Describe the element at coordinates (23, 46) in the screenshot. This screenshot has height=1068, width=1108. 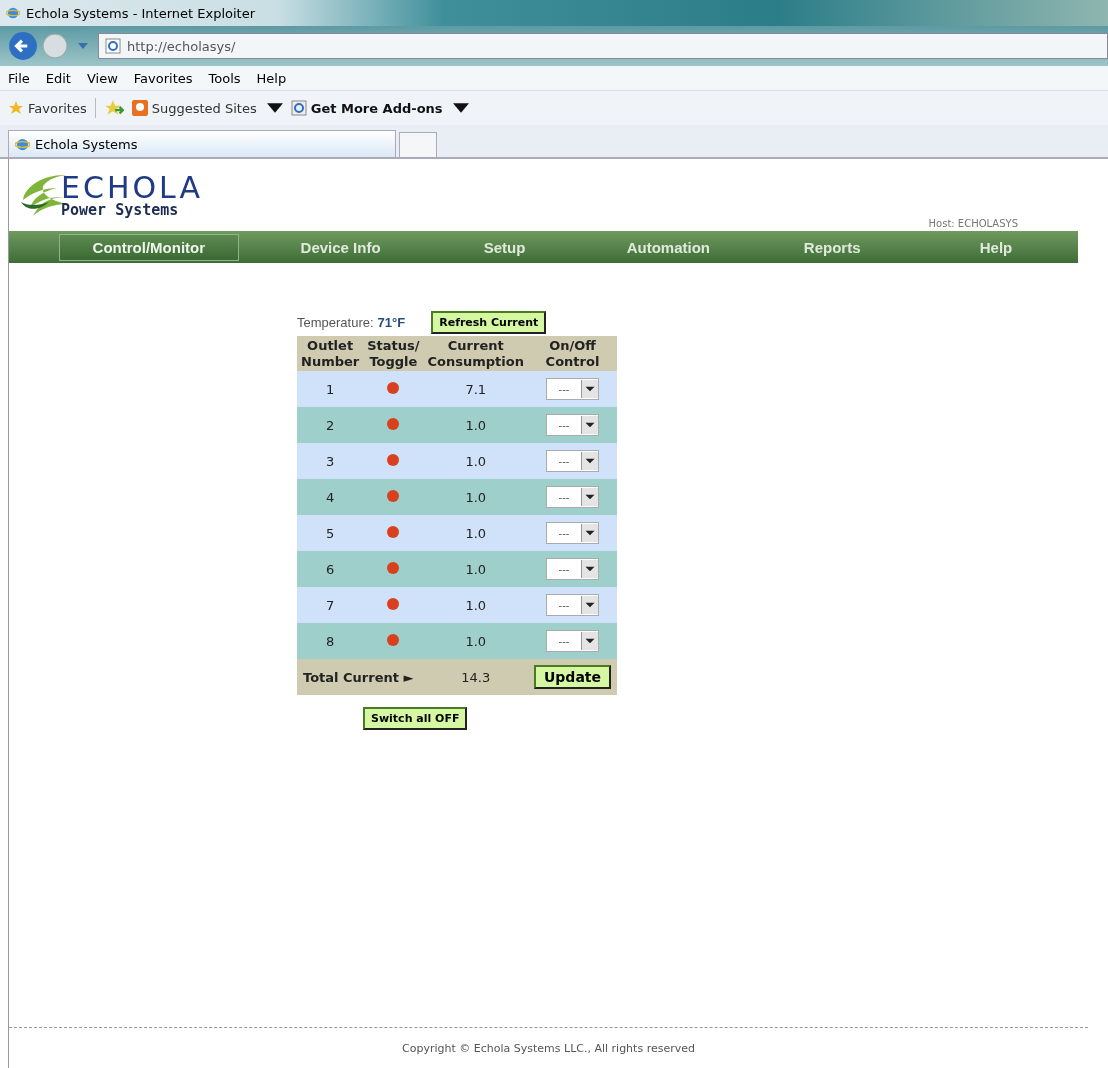
I see `back-button` at that location.